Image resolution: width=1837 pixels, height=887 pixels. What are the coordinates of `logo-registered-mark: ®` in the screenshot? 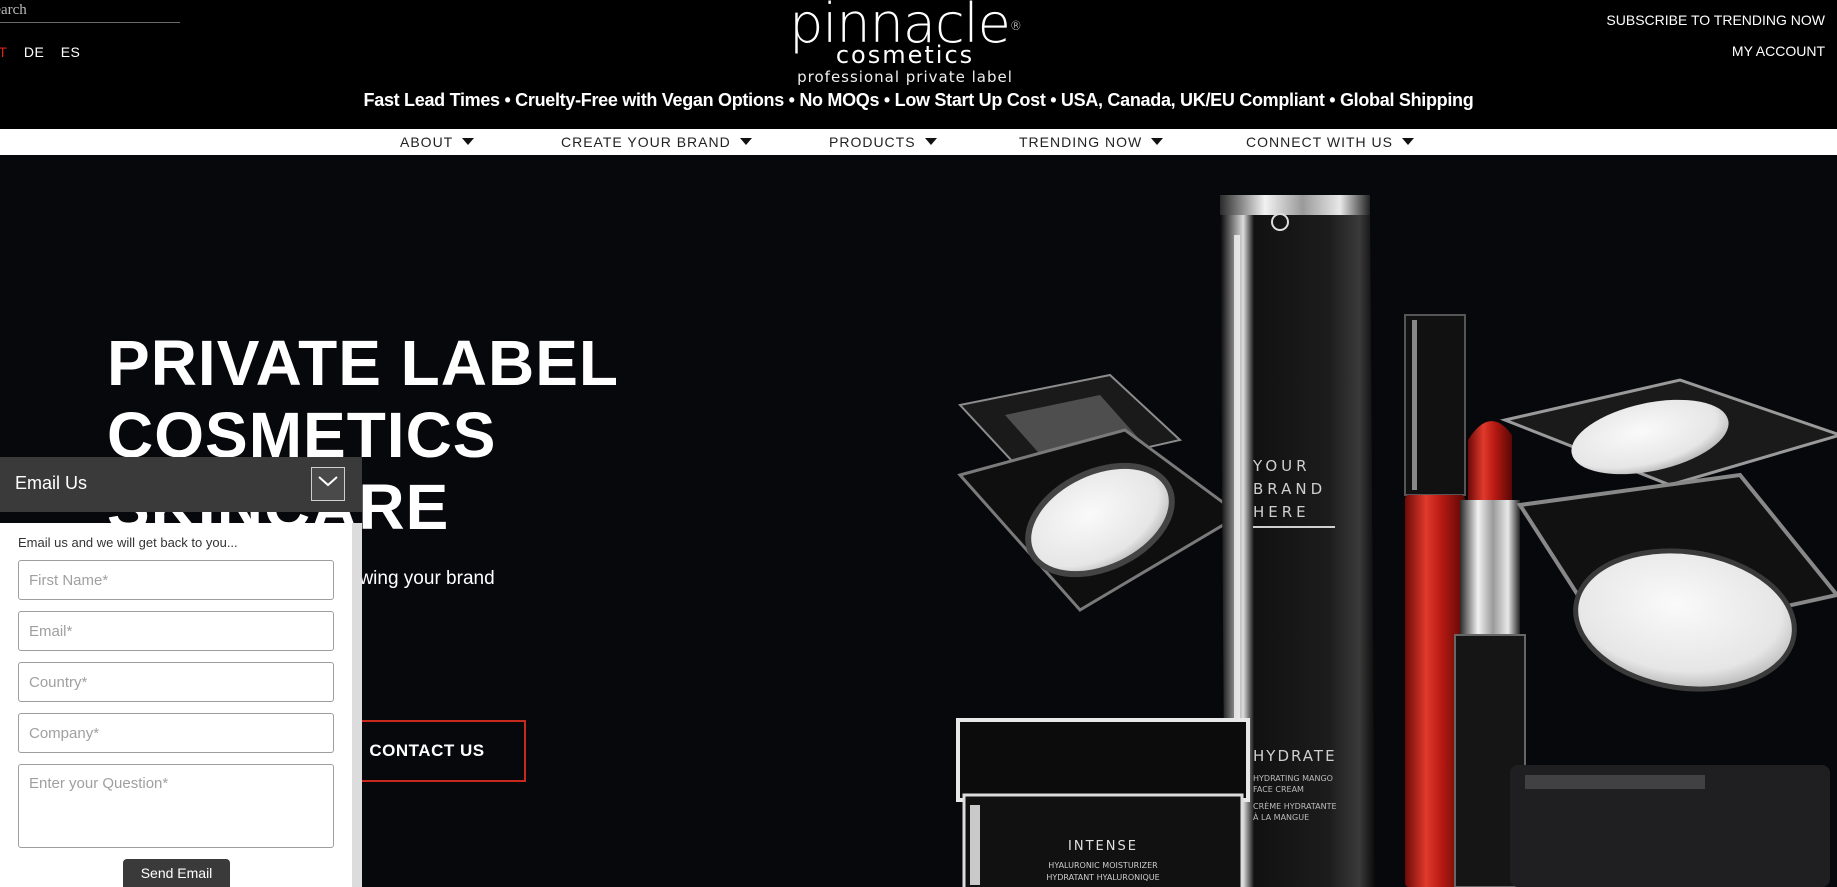 It's located at (1015, 26).